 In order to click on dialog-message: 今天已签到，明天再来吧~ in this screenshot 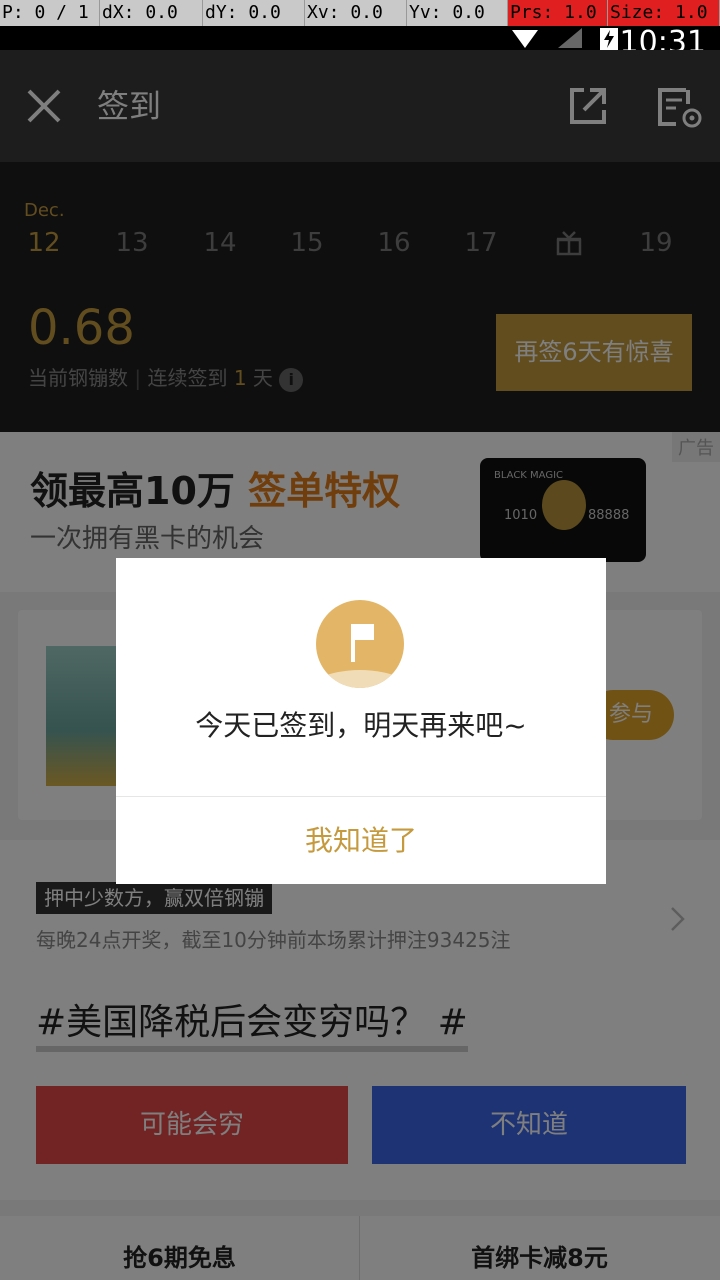, I will do `click(361, 725)`.